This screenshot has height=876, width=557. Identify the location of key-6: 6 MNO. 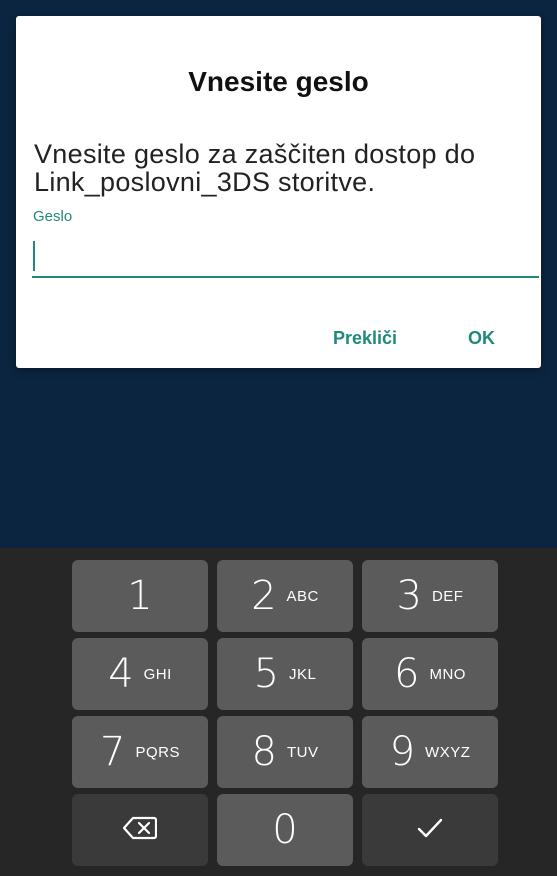
(430, 674).